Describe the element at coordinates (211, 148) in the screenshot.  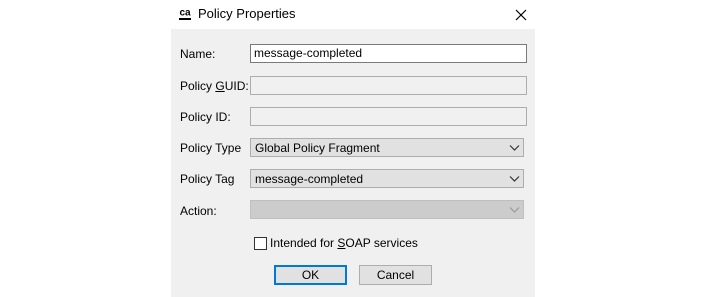
I see `policy-type-label: Policy Type` at that location.